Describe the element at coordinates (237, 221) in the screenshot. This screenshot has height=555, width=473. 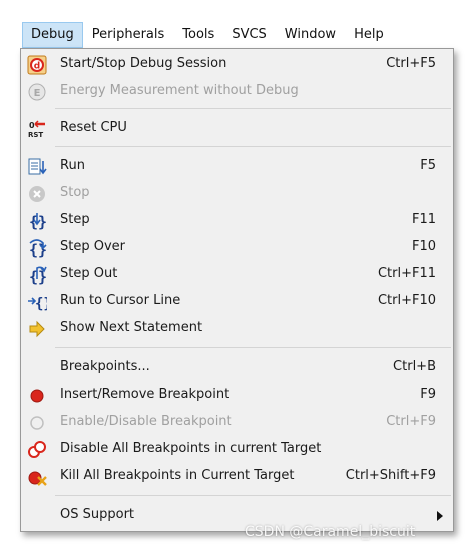
I see `menu-item-step: {} Step F11` at that location.